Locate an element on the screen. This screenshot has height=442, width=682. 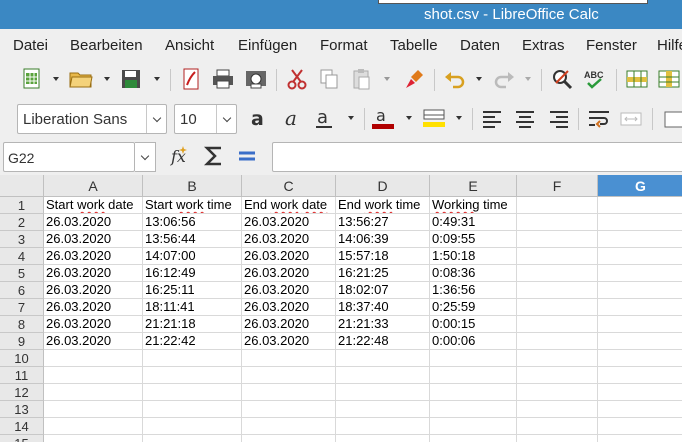
font-size-combobox: 10 is located at coordinates (205, 119).